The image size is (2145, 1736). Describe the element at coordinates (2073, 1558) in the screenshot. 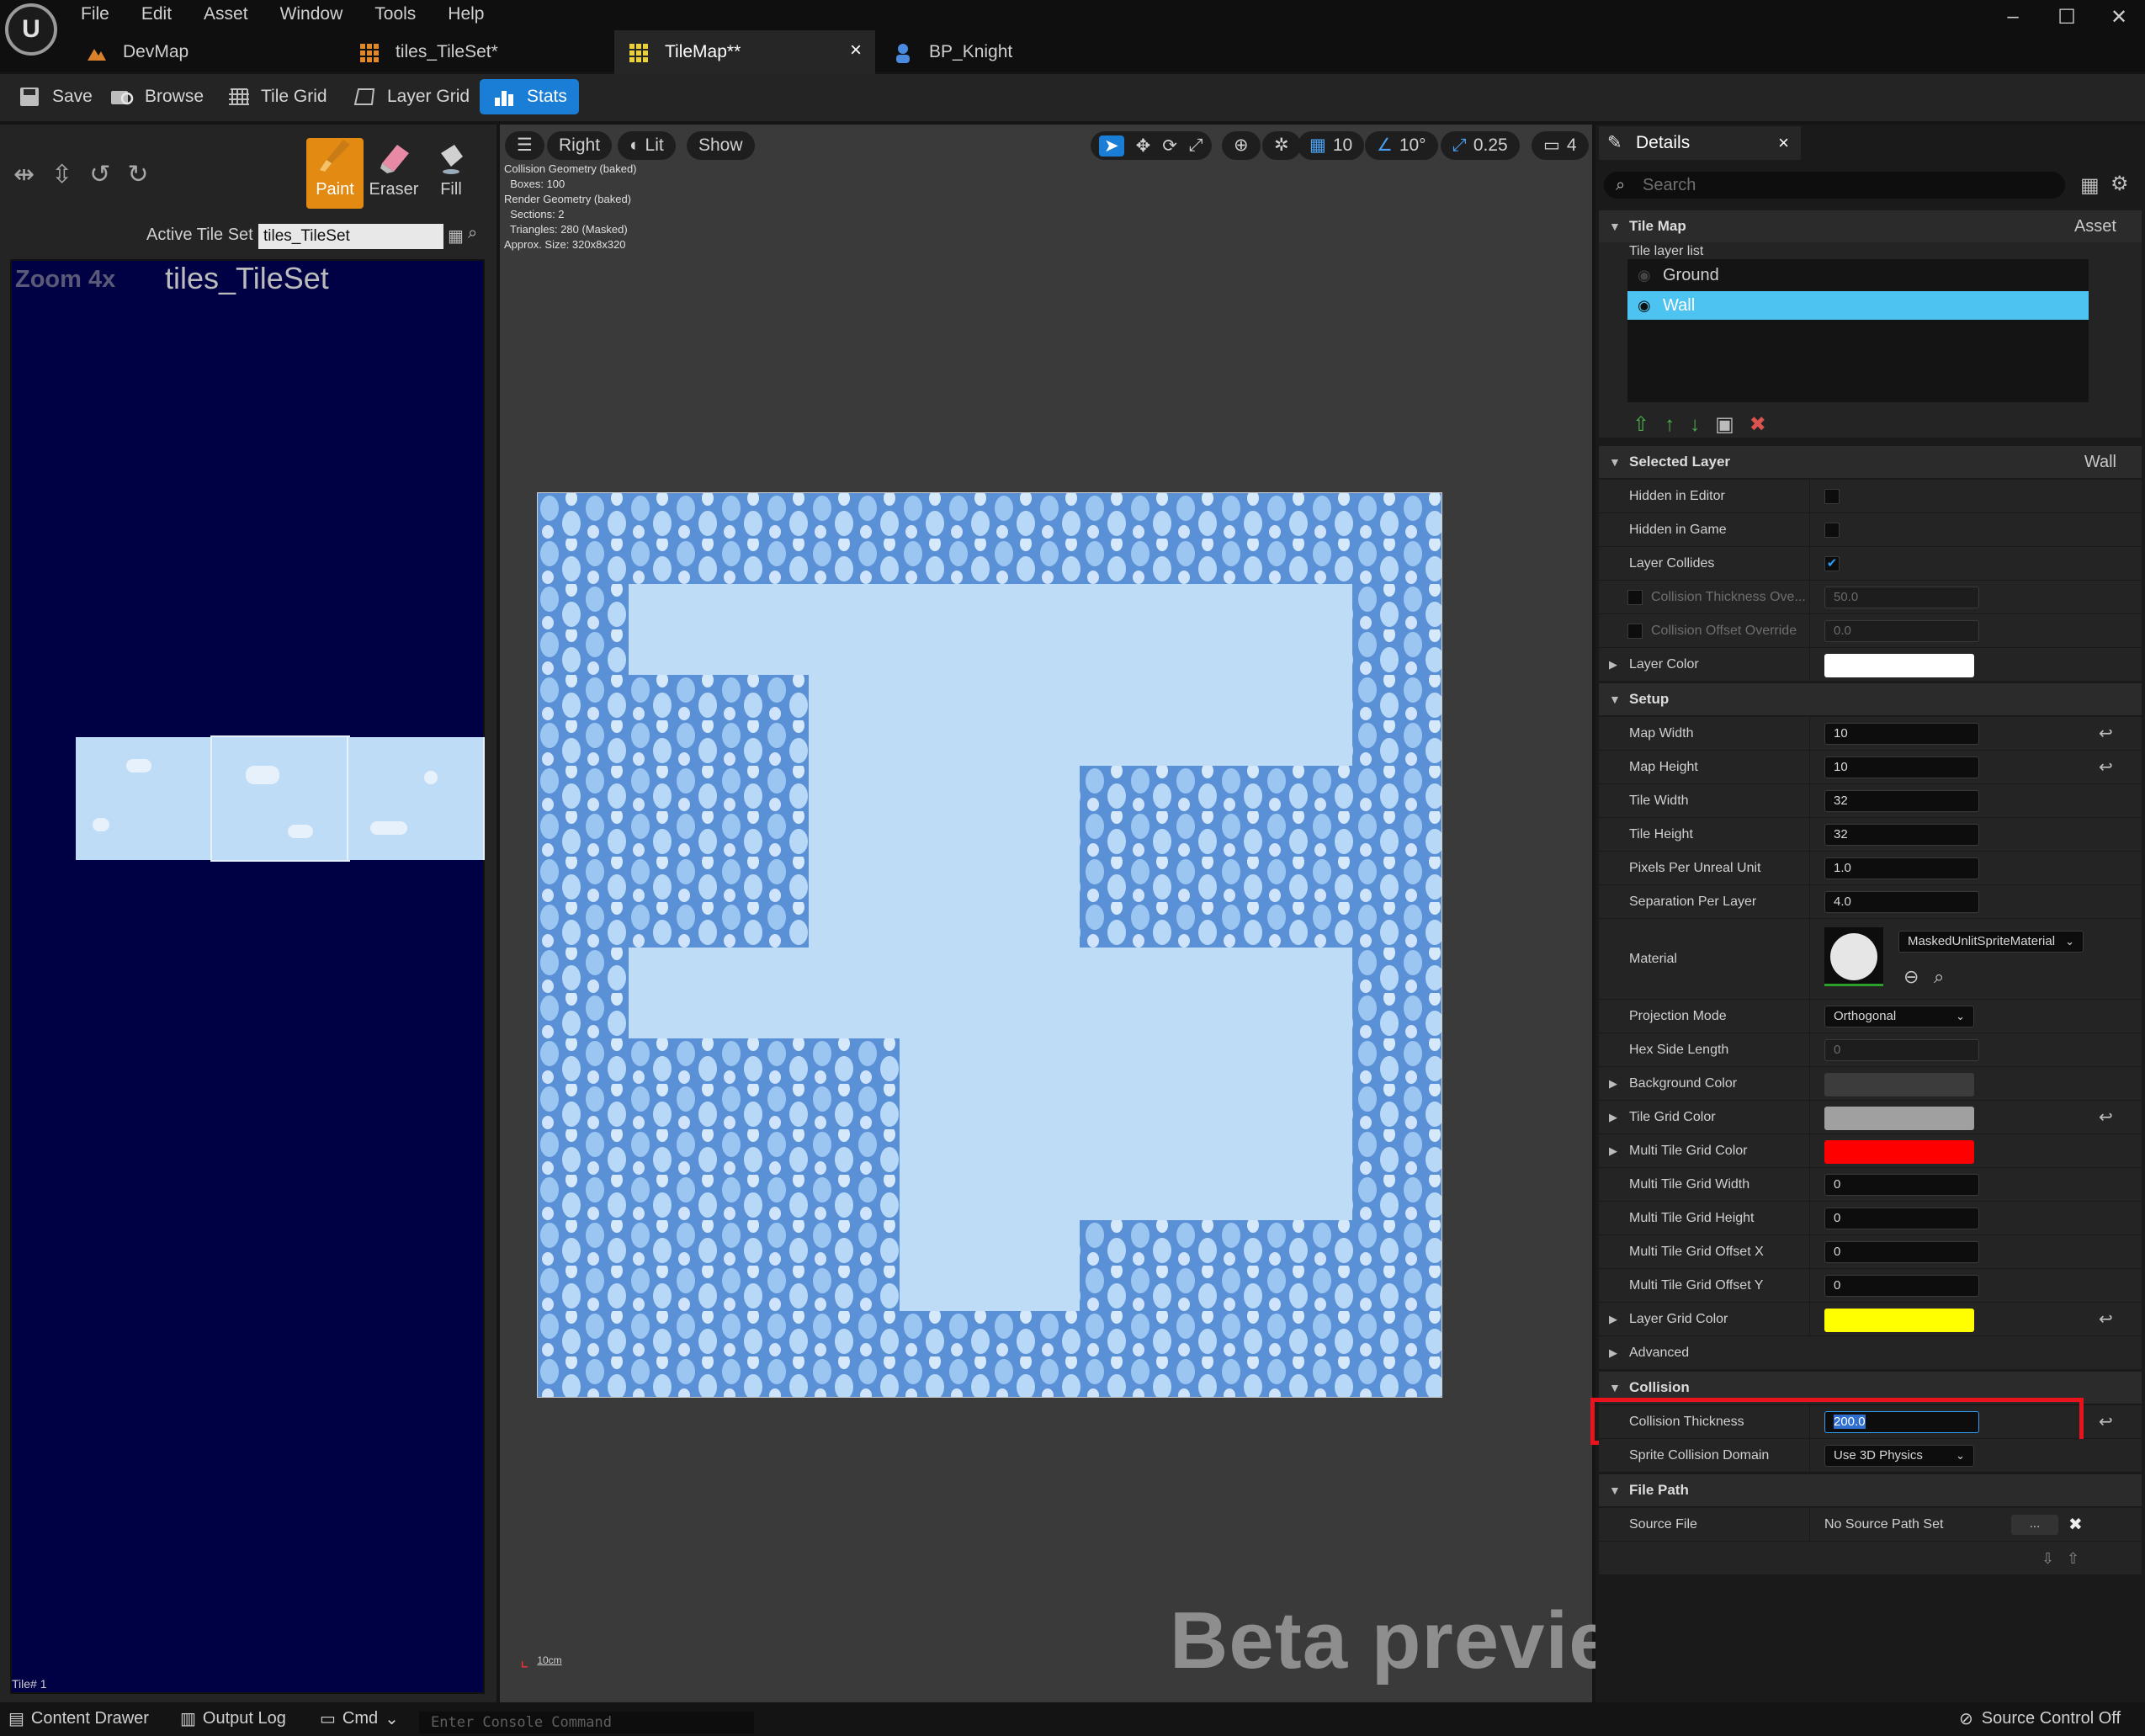

I see `open-source-icon: ⇧` at that location.